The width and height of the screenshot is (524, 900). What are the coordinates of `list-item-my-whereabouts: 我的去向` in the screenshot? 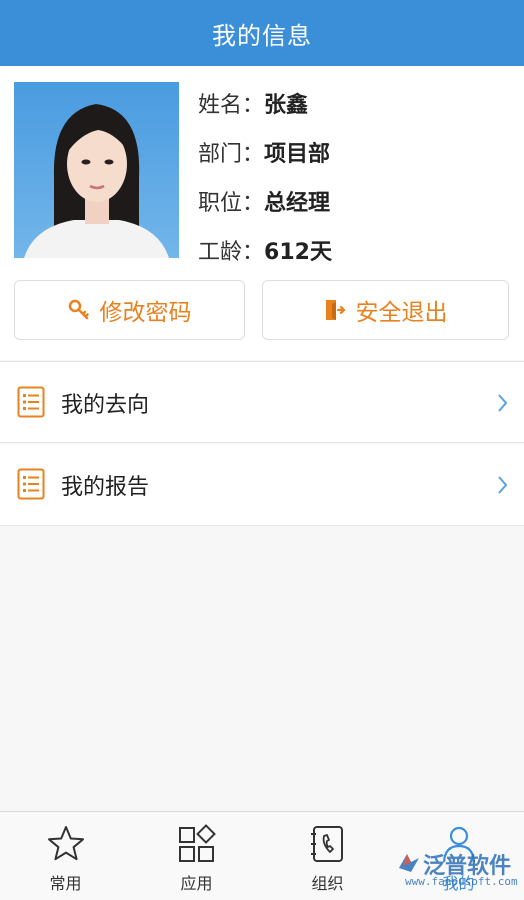 It's located at (262, 402).